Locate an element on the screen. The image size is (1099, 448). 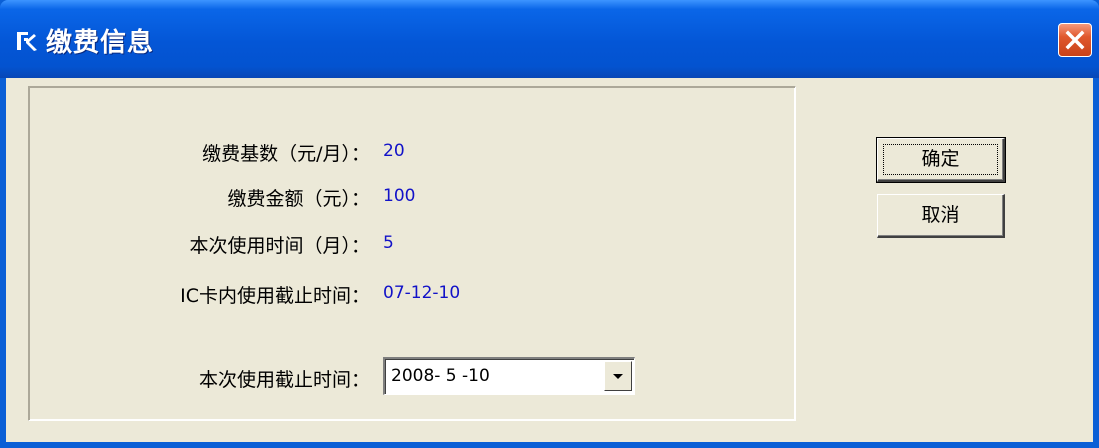
close-icon is located at coordinates (1075, 40).